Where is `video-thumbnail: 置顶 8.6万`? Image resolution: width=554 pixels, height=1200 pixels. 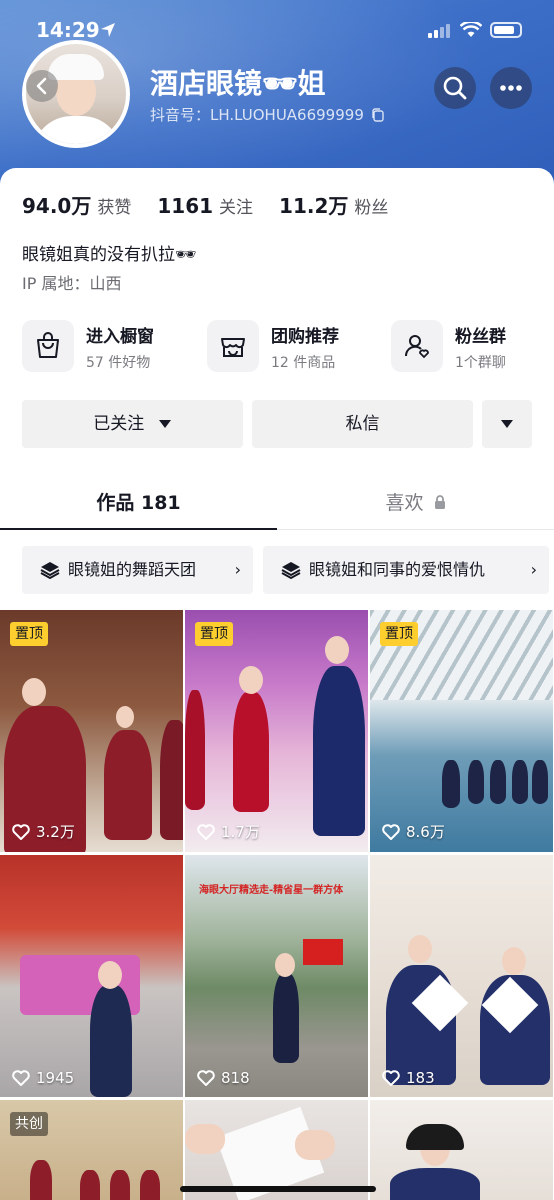 video-thumbnail: 置顶 8.6万 is located at coordinates (461, 731).